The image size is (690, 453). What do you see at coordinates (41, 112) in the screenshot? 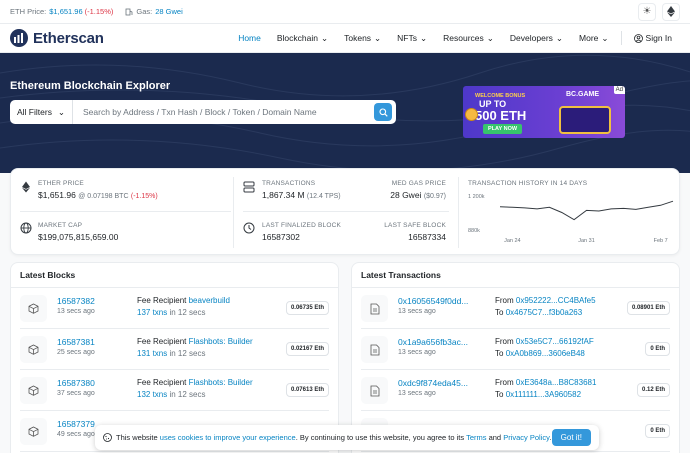
I see `search-filter-select: All Filters ⌄` at bounding box center [41, 112].